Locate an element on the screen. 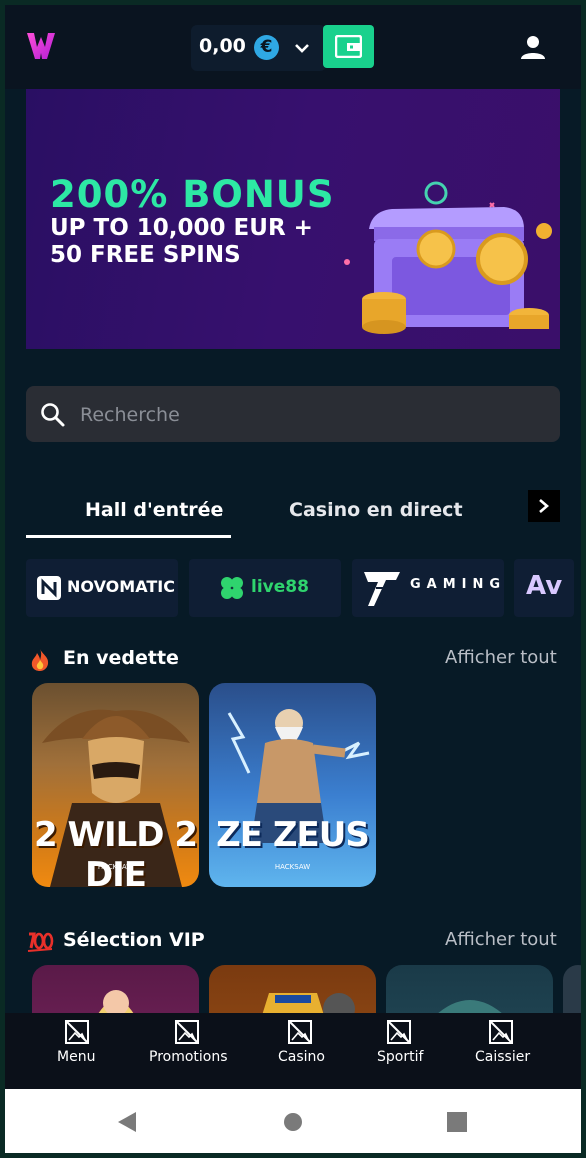  provider-label: live88 is located at coordinates (280, 587).